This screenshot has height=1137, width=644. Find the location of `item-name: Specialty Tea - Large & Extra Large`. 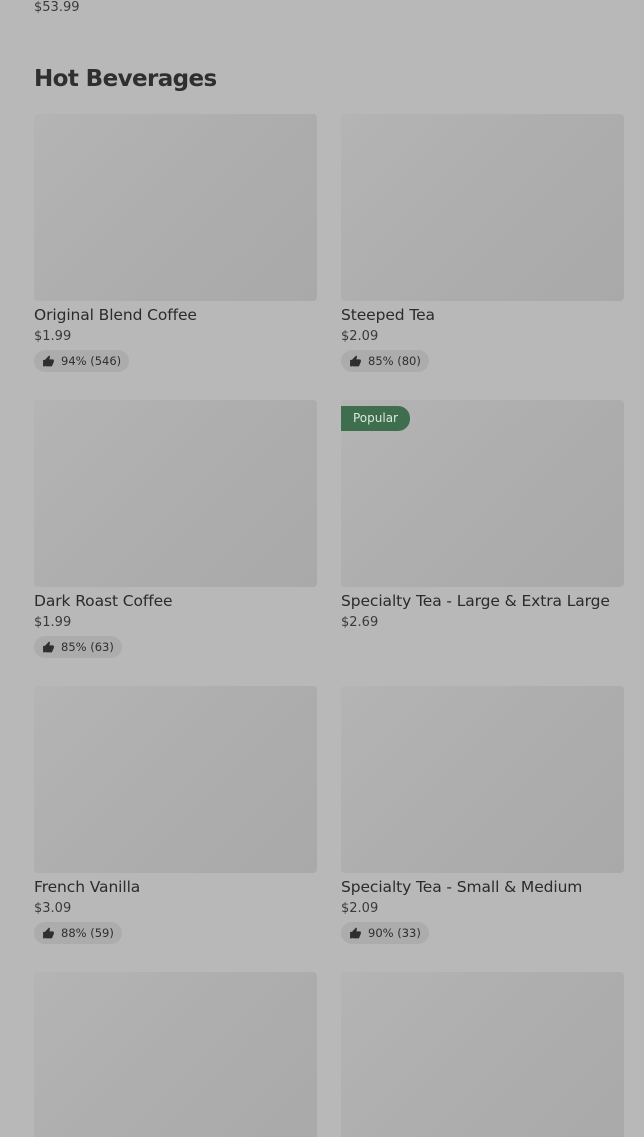

item-name: Specialty Tea - Large & Extra Large is located at coordinates (475, 601).